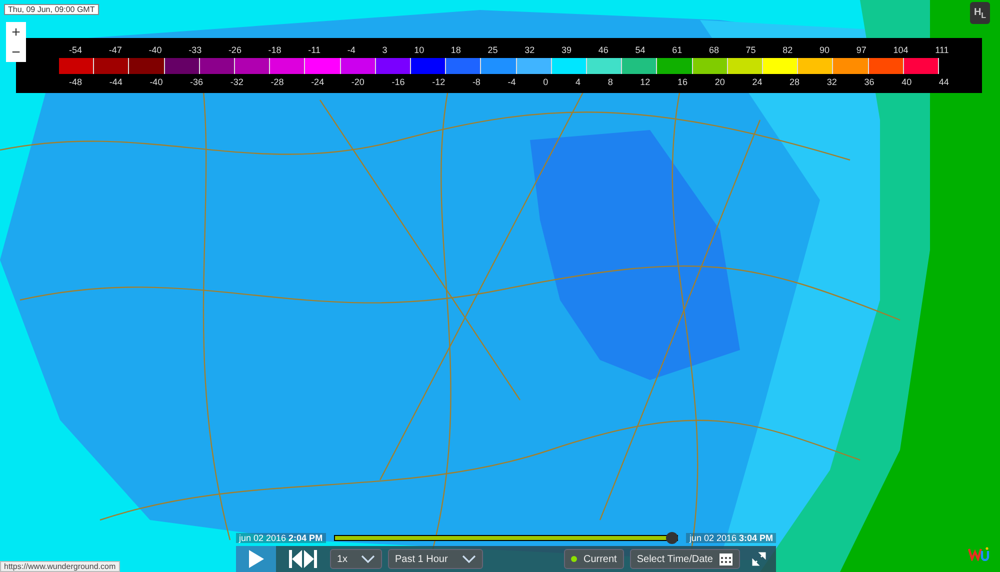 This screenshot has width=1000, height=572. Describe the element at coordinates (51, 9) in the screenshot. I see `timestamp-label: Thu, 09 Jun, 09:00 GMT` at that location.